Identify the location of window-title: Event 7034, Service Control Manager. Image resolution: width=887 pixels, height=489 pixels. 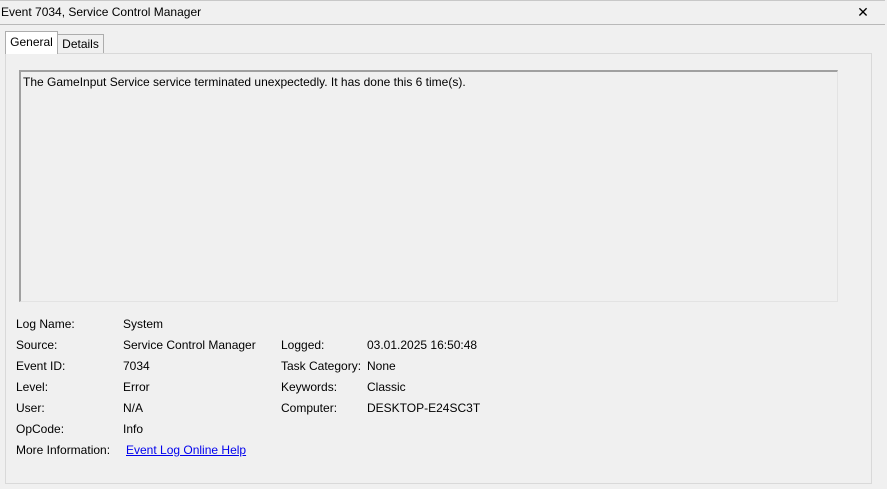
(101, 12).